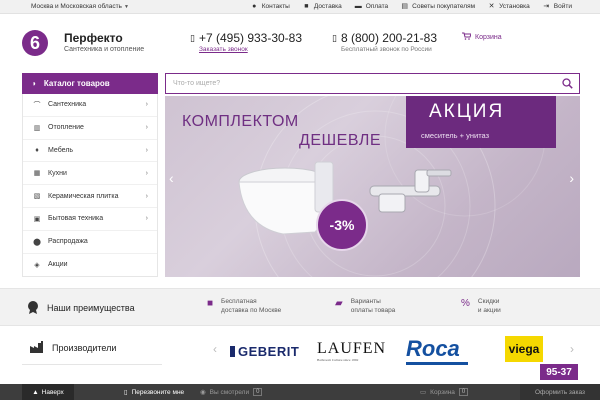 The width and height of the screenshot is (600, 400). Describe the element at coordinates (356, 83) in the screenshot. I see `search-input` at that location.